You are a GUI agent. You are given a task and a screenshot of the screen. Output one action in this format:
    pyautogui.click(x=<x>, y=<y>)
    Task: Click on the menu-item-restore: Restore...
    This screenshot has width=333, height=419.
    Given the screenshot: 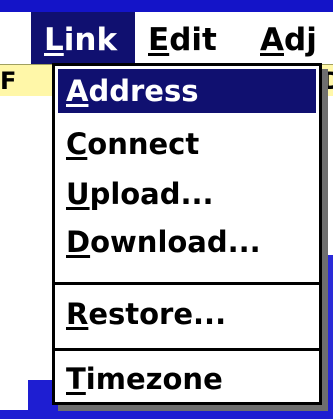 What is the action you would take?
    pyautogui.click(x=187, y=314)
    